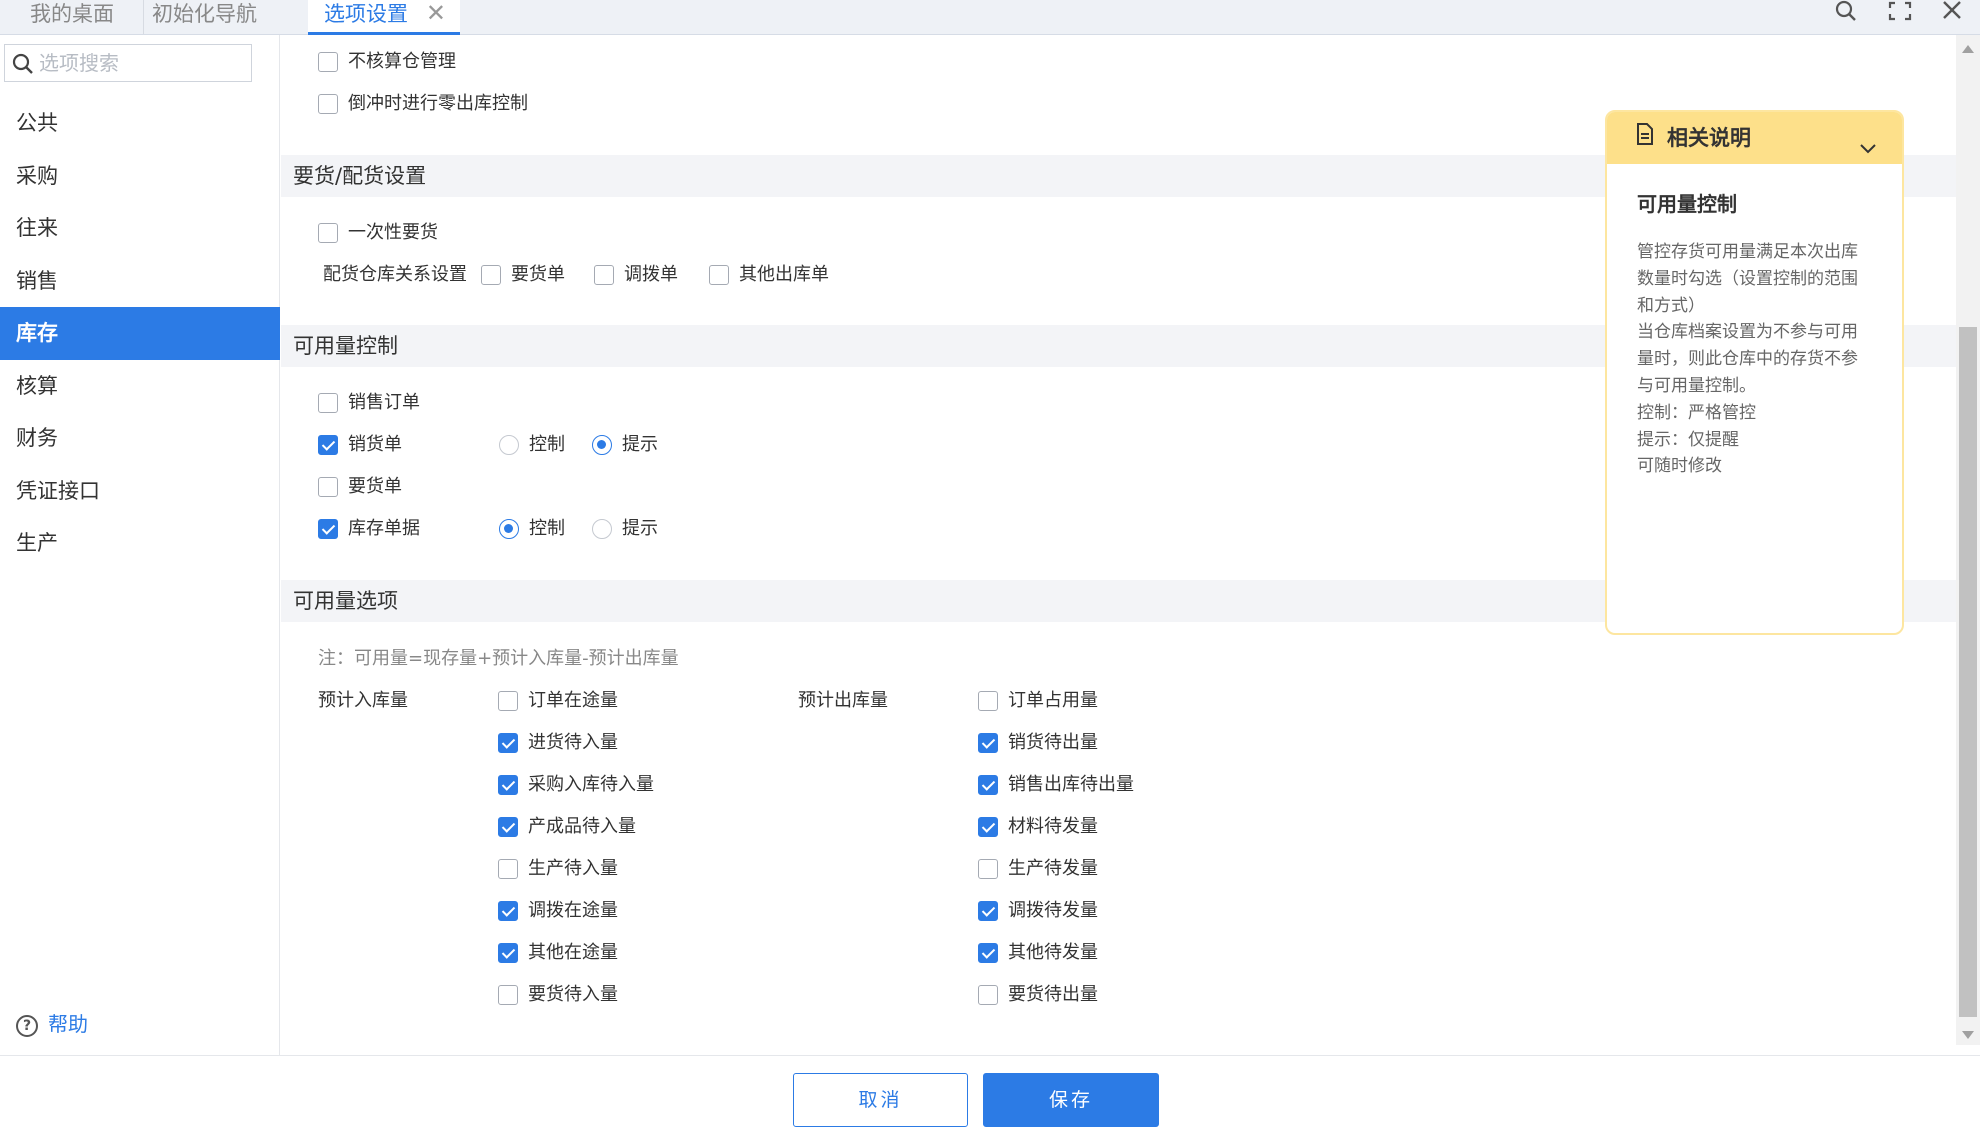 This screenshot has height=1146, width=1980. I want to click on option-row: 调拨在途量, so click(558, 911).